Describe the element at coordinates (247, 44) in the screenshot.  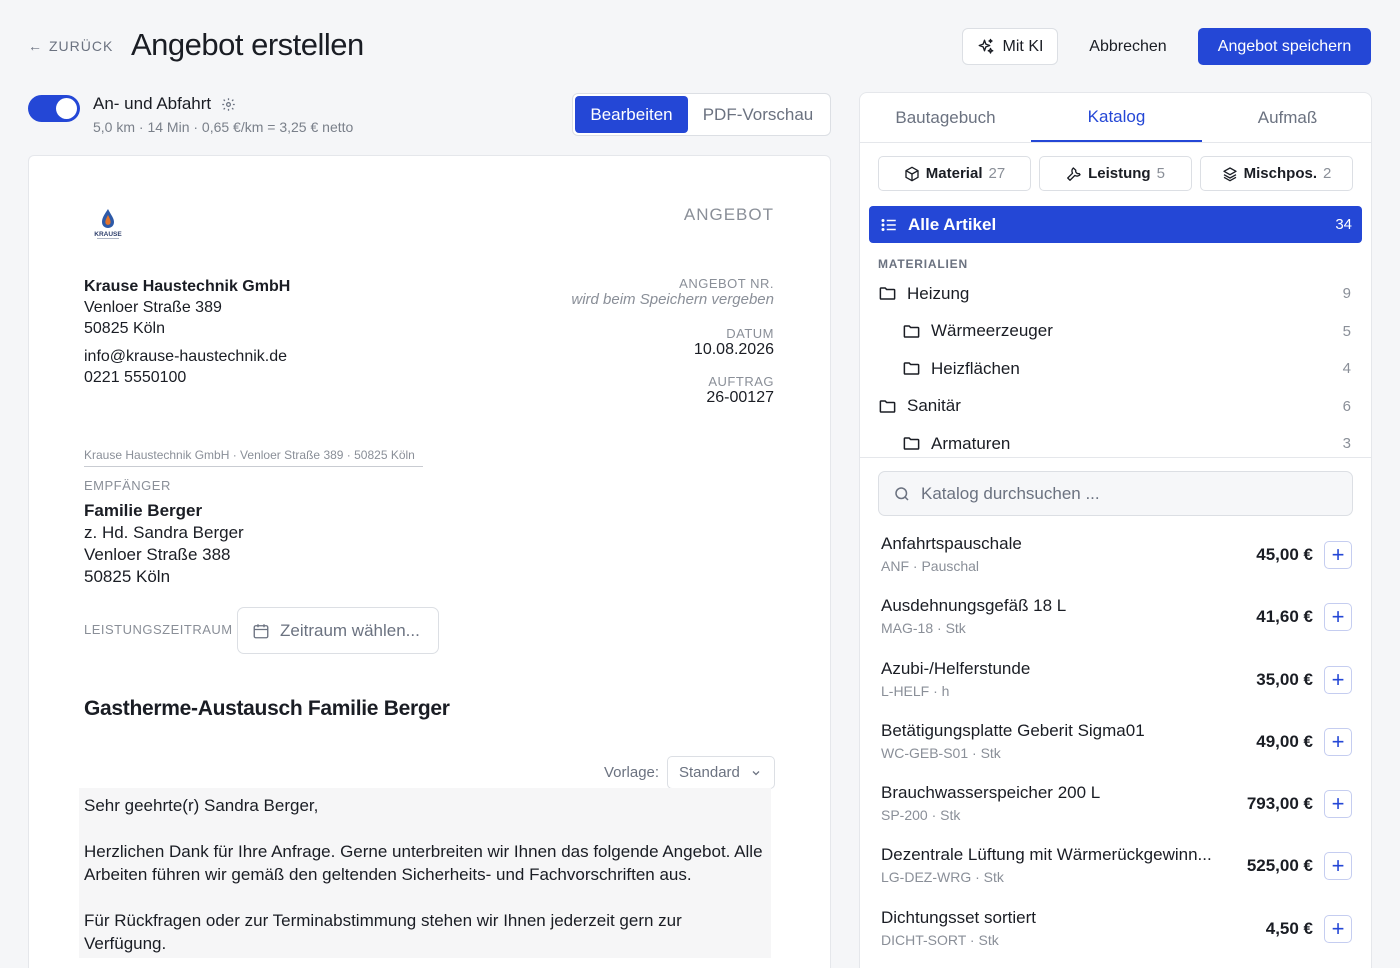
I see `page-title: Angebot erstellen` at that location.